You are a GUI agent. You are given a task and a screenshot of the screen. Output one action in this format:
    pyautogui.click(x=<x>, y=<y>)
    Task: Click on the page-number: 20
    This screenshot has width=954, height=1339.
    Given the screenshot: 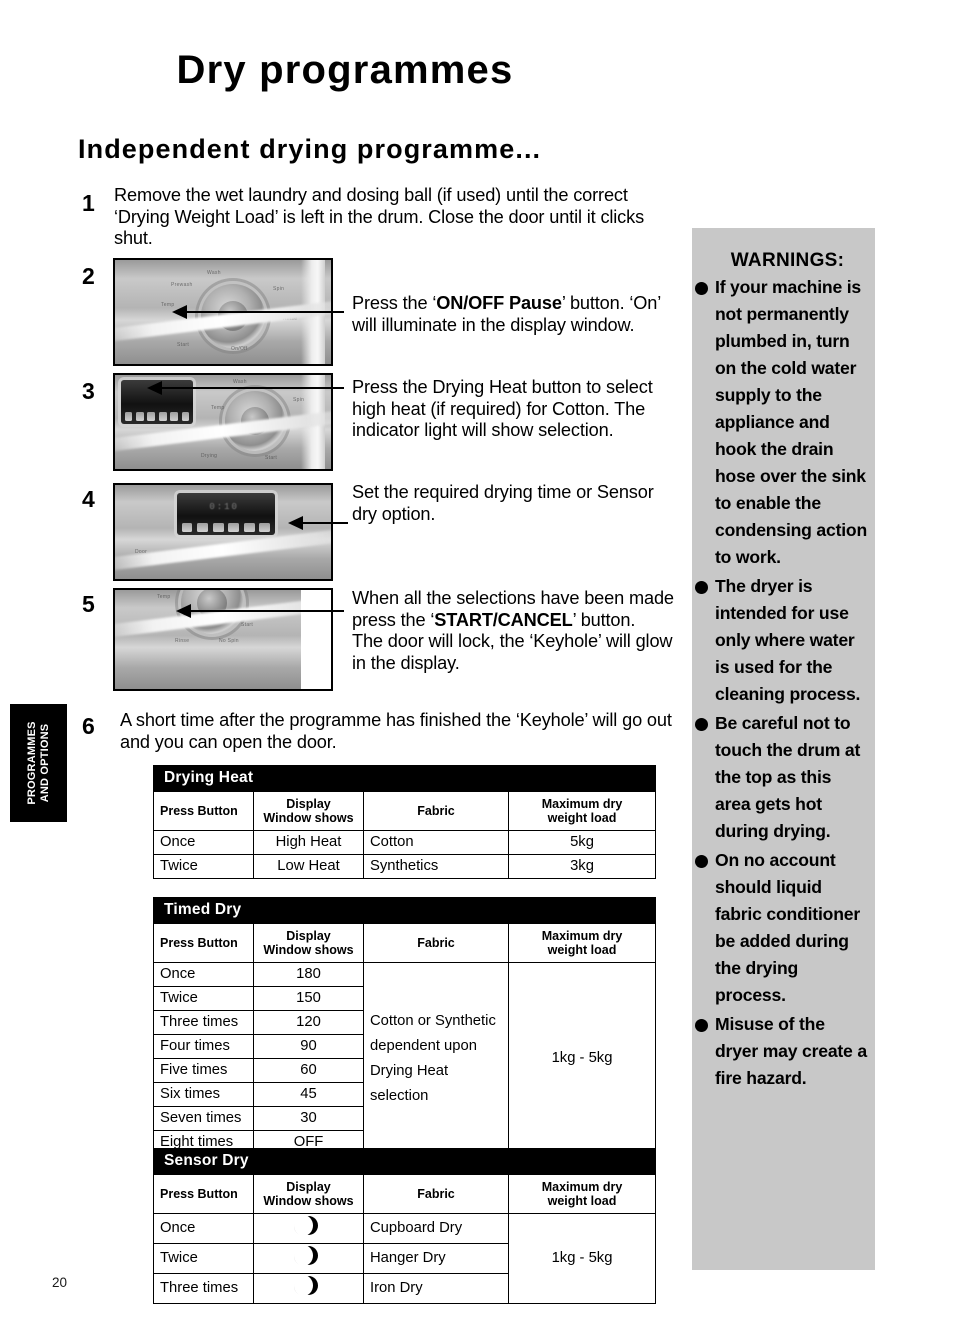 What is the action you would take?
    pyautogui.click(x=60, y=1282)
    